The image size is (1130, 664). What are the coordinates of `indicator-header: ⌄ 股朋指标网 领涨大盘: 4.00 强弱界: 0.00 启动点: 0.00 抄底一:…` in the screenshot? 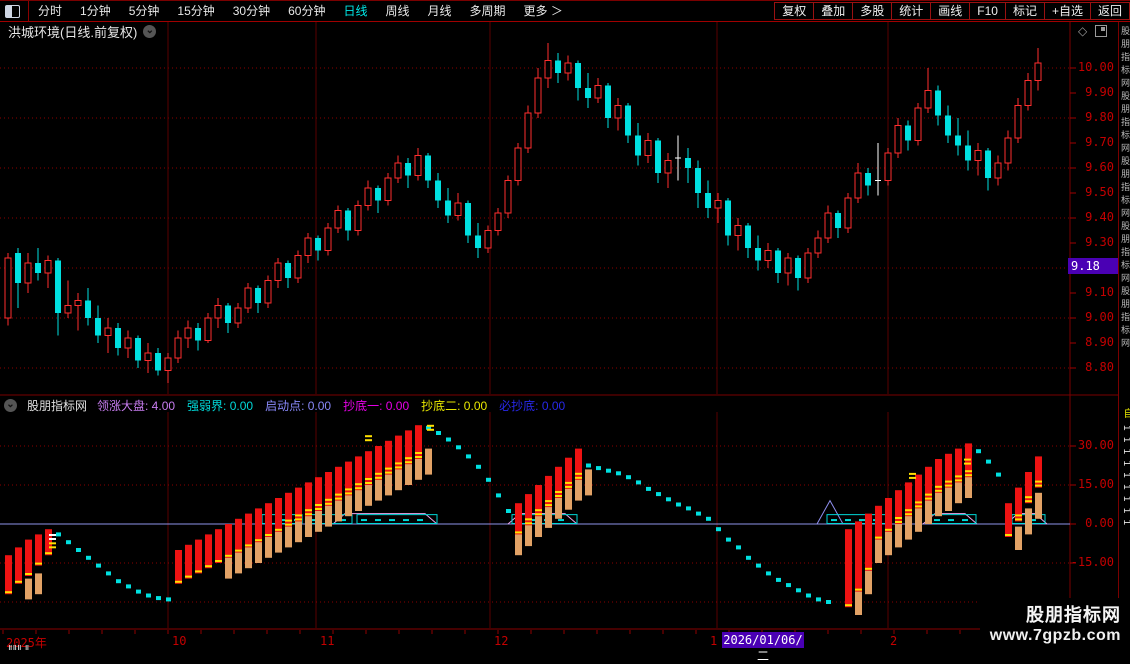 It's located at (290, 405).